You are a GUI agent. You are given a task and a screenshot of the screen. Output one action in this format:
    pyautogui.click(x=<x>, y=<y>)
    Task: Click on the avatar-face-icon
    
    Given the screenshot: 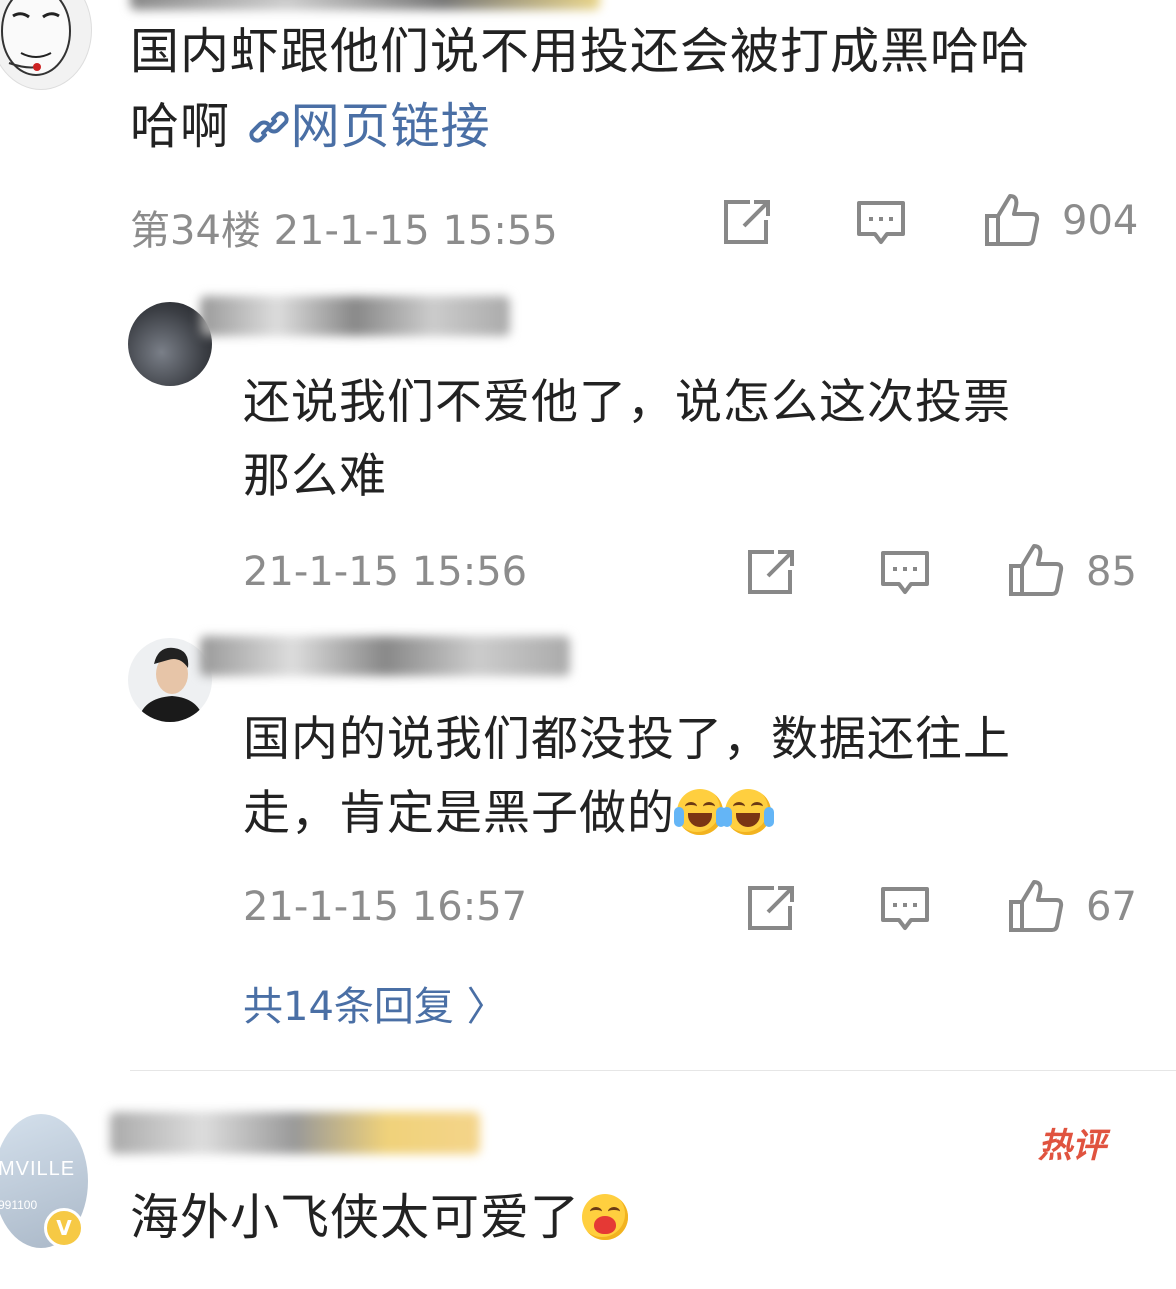 What is the action you would take?
    pyautogui.click(x=36, y=38)
    